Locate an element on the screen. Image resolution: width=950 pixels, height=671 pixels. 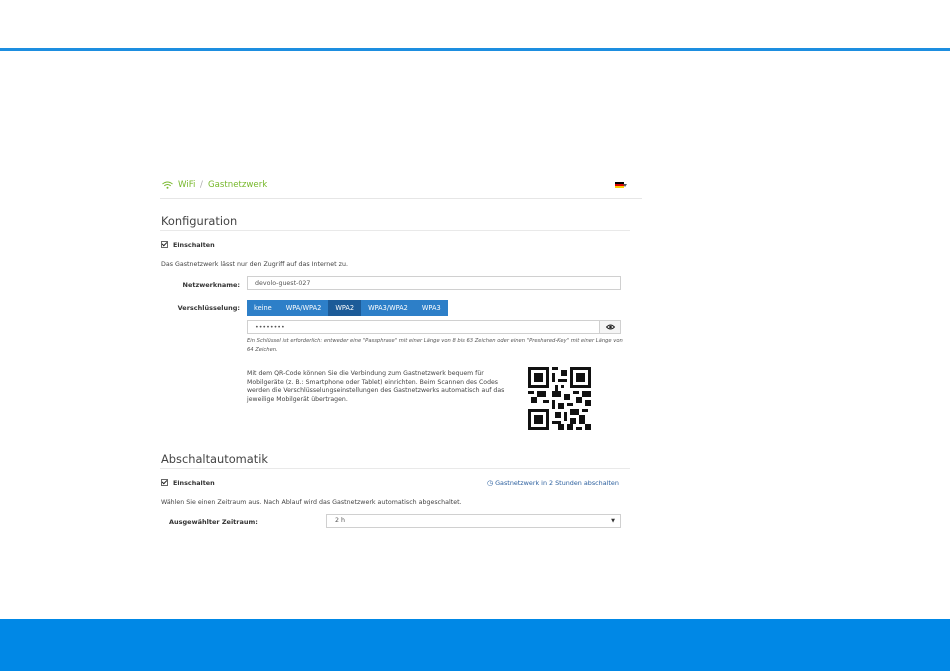
eye-icon is located at coordinates (610, 327).